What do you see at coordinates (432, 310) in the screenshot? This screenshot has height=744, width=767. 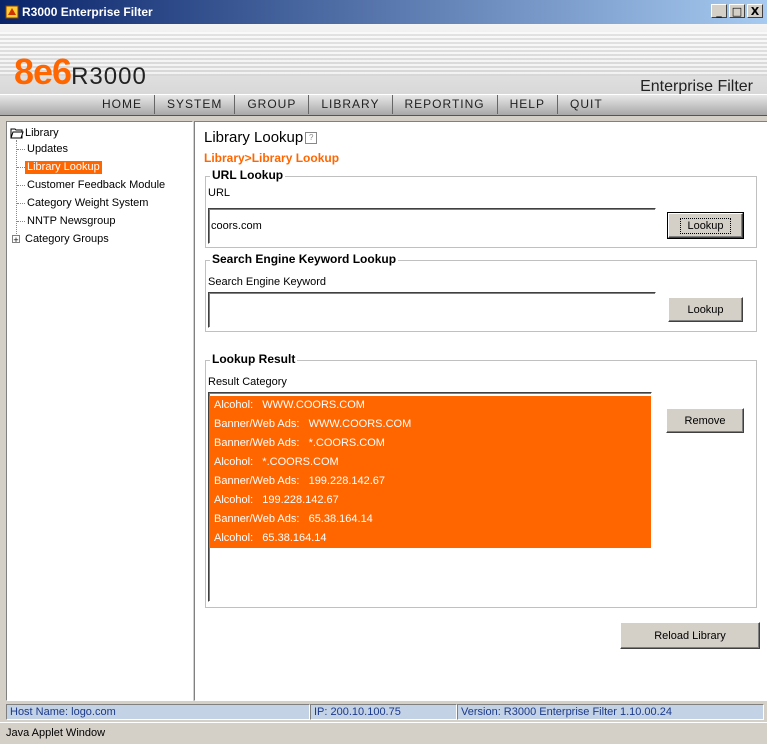 I see `keyword-input` at bounding box center [432, 310].